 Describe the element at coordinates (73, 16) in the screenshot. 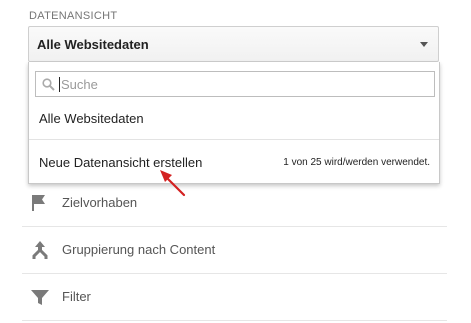

I see `section-label-datenansicht: DATENANSICHT` at that location.